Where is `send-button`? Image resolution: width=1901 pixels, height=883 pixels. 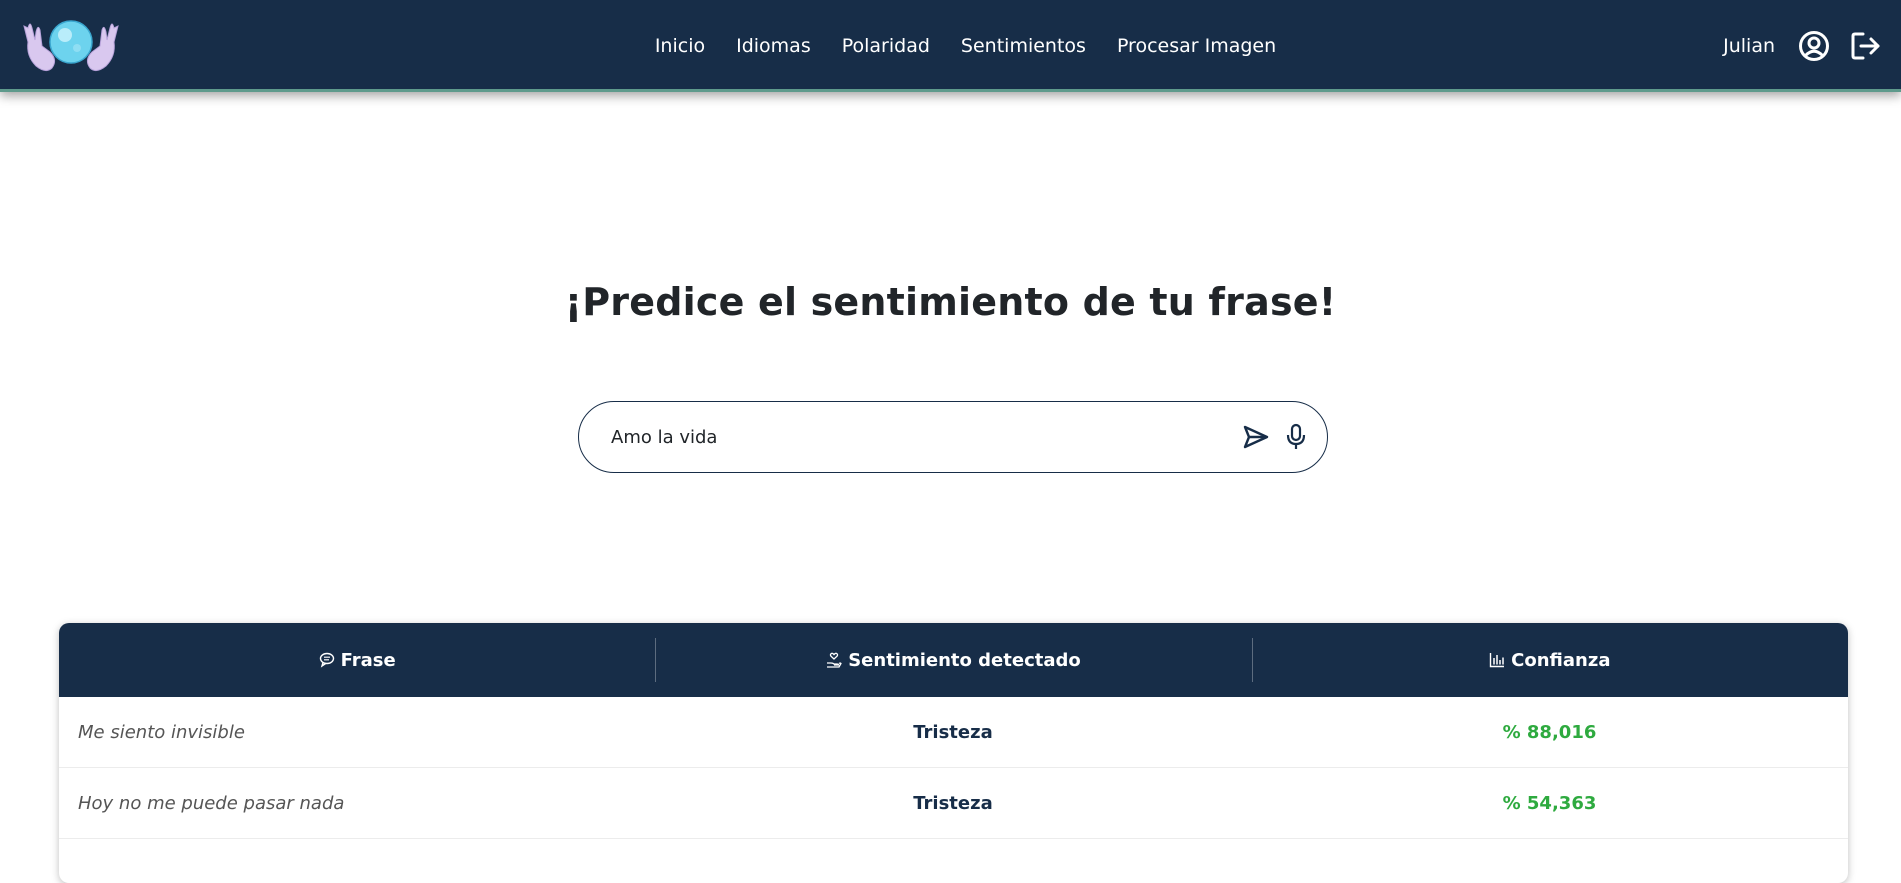 send-button is located at coordinates (1256, 437).